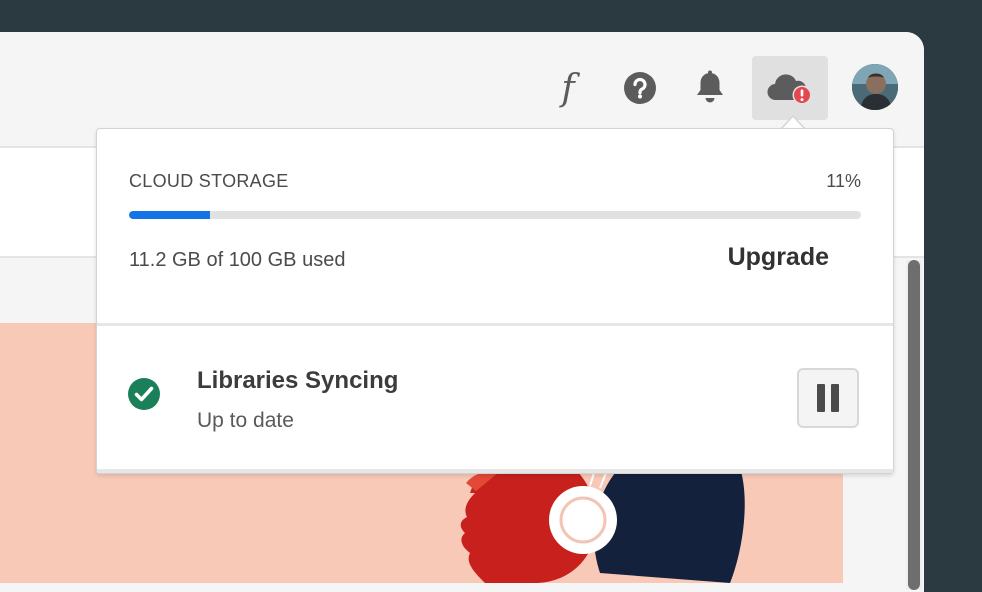 The image size is (982, 592). Describe the element at coordinates (298, 380) in the screenshot. I see `sync-title: Libraries Syncing` at that location.